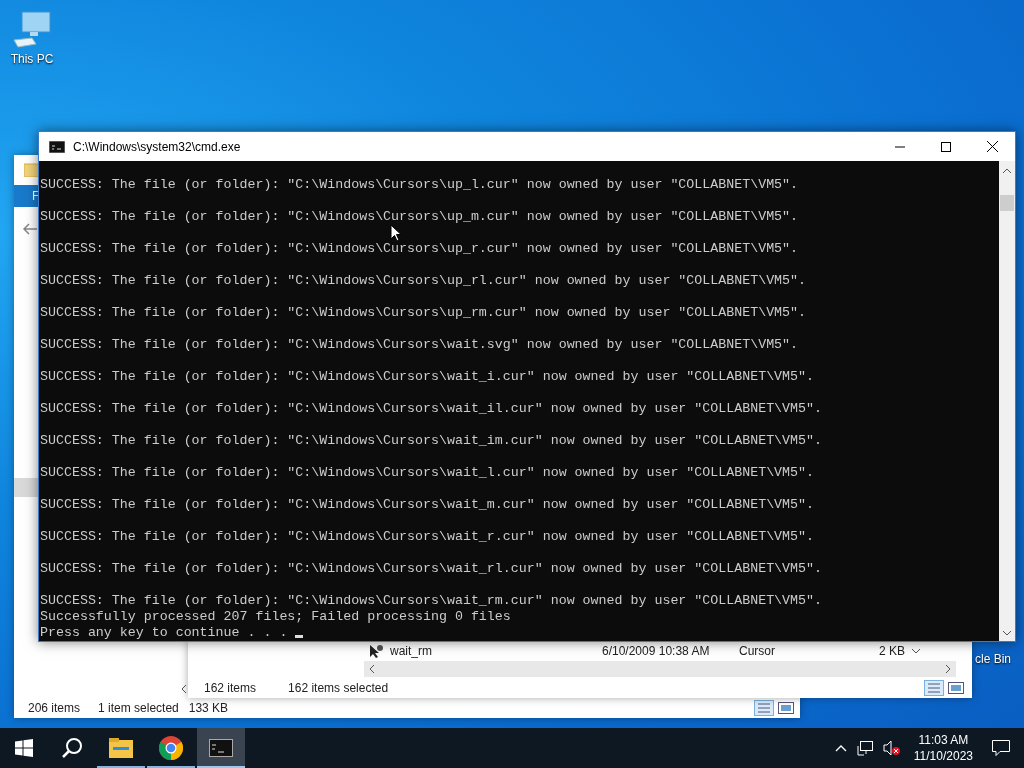 This screenshot has width=1024, height=768. Describe the element at coordinates (275, 617) in the screenshot. I see `console-line: Successfully processed 207 files; Failed processing 0 files` at that location.